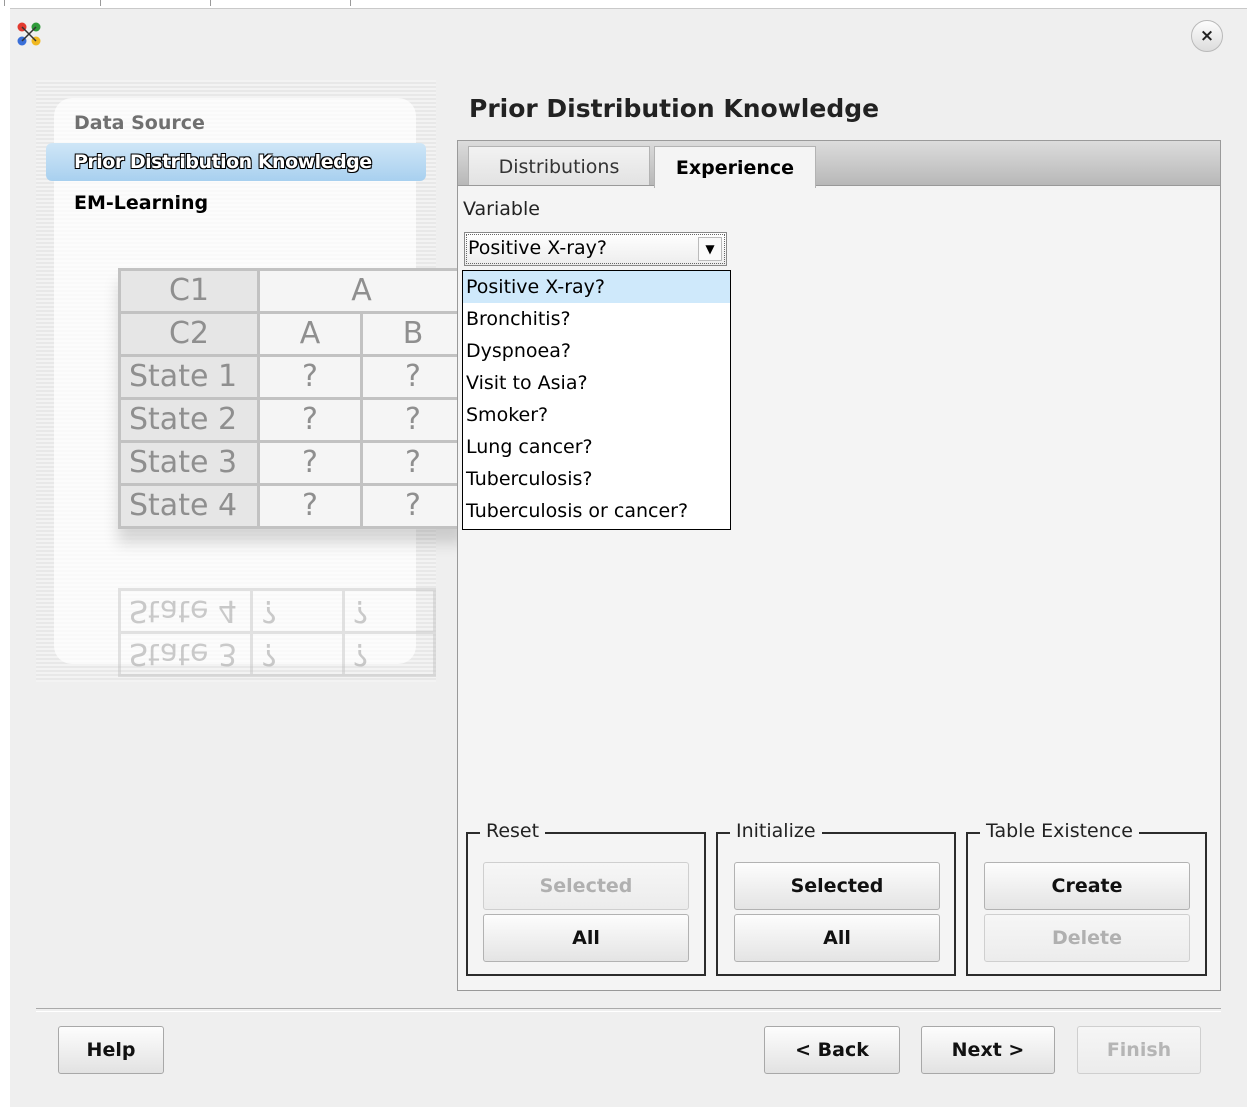 The height and width of the screenshot is (1107, 1247). Describe the element at coordinates (596, 511) in the screenshot. I see `dropdown-option: Tuberculosis or cancer?` at that location.